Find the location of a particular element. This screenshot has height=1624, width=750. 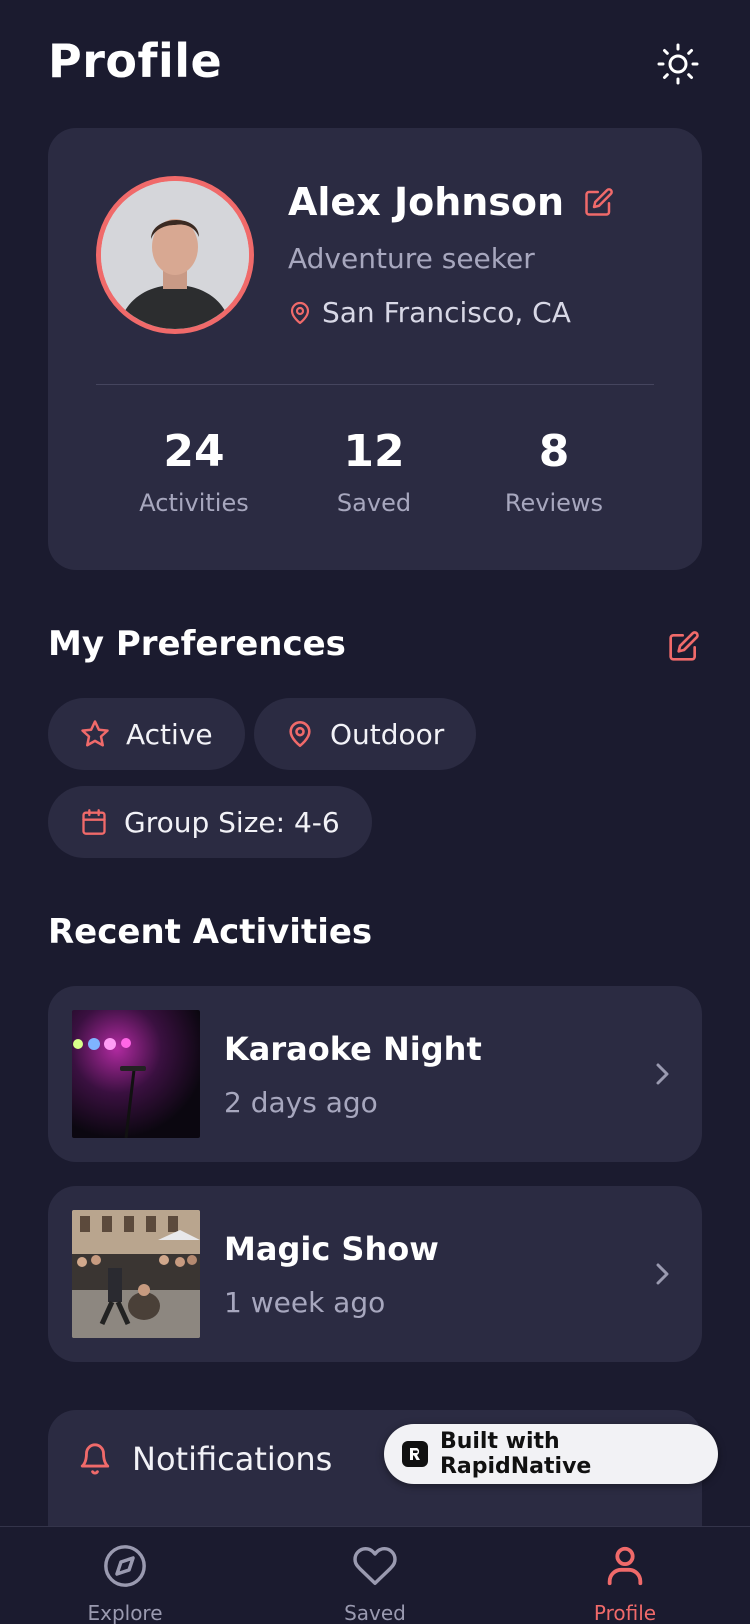

bell-icon is located at coordinates (95, 1459).